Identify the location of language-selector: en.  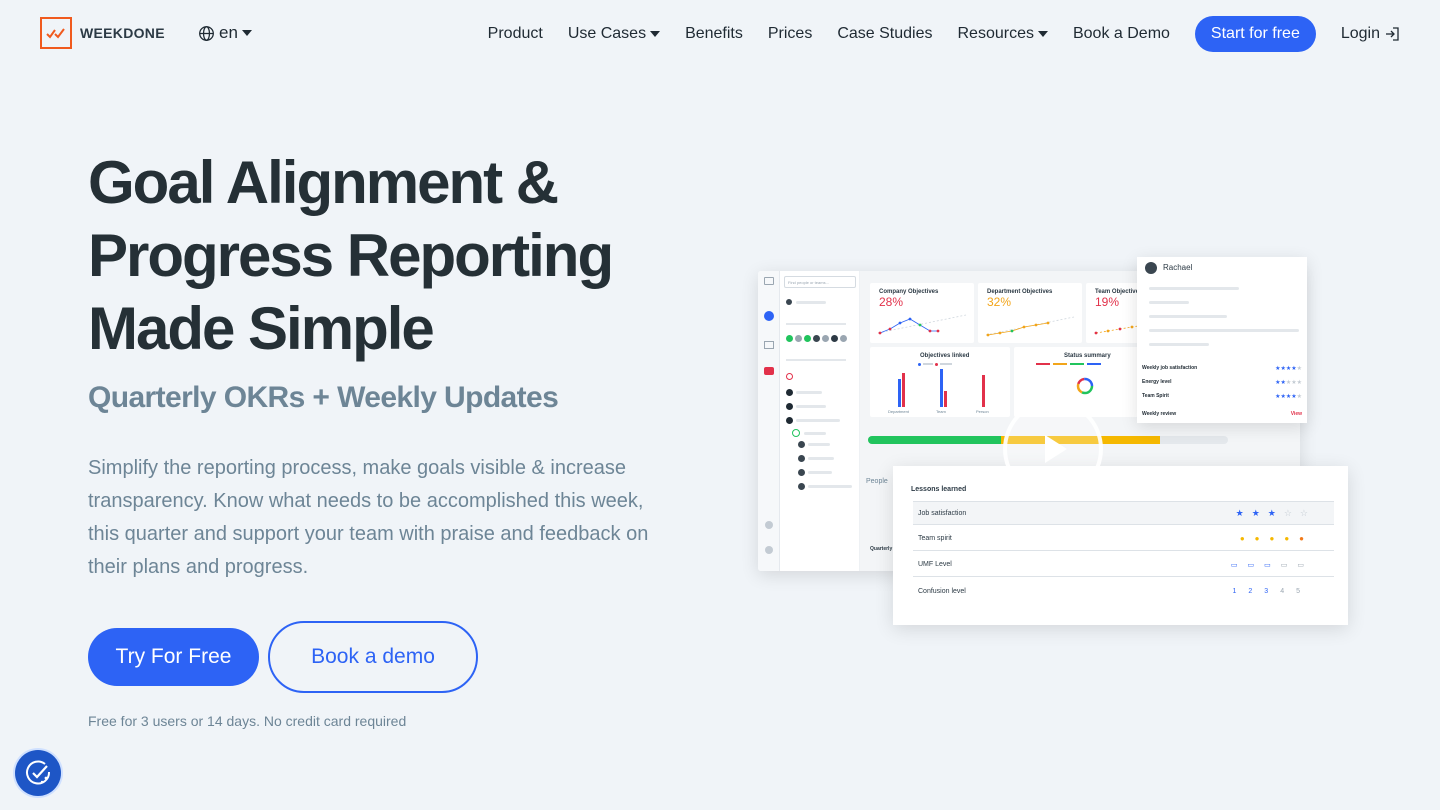
(225, 33).